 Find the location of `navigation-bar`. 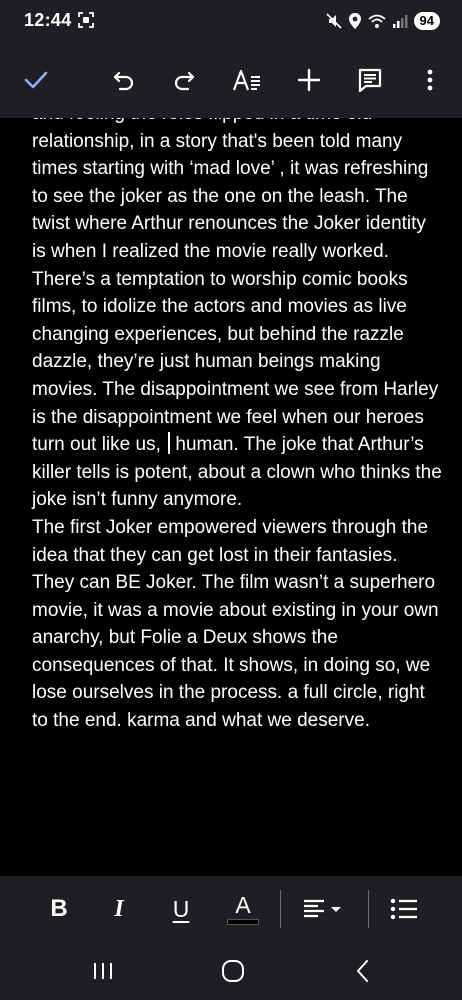

navigation-bar is located at coordinates (231, 971).